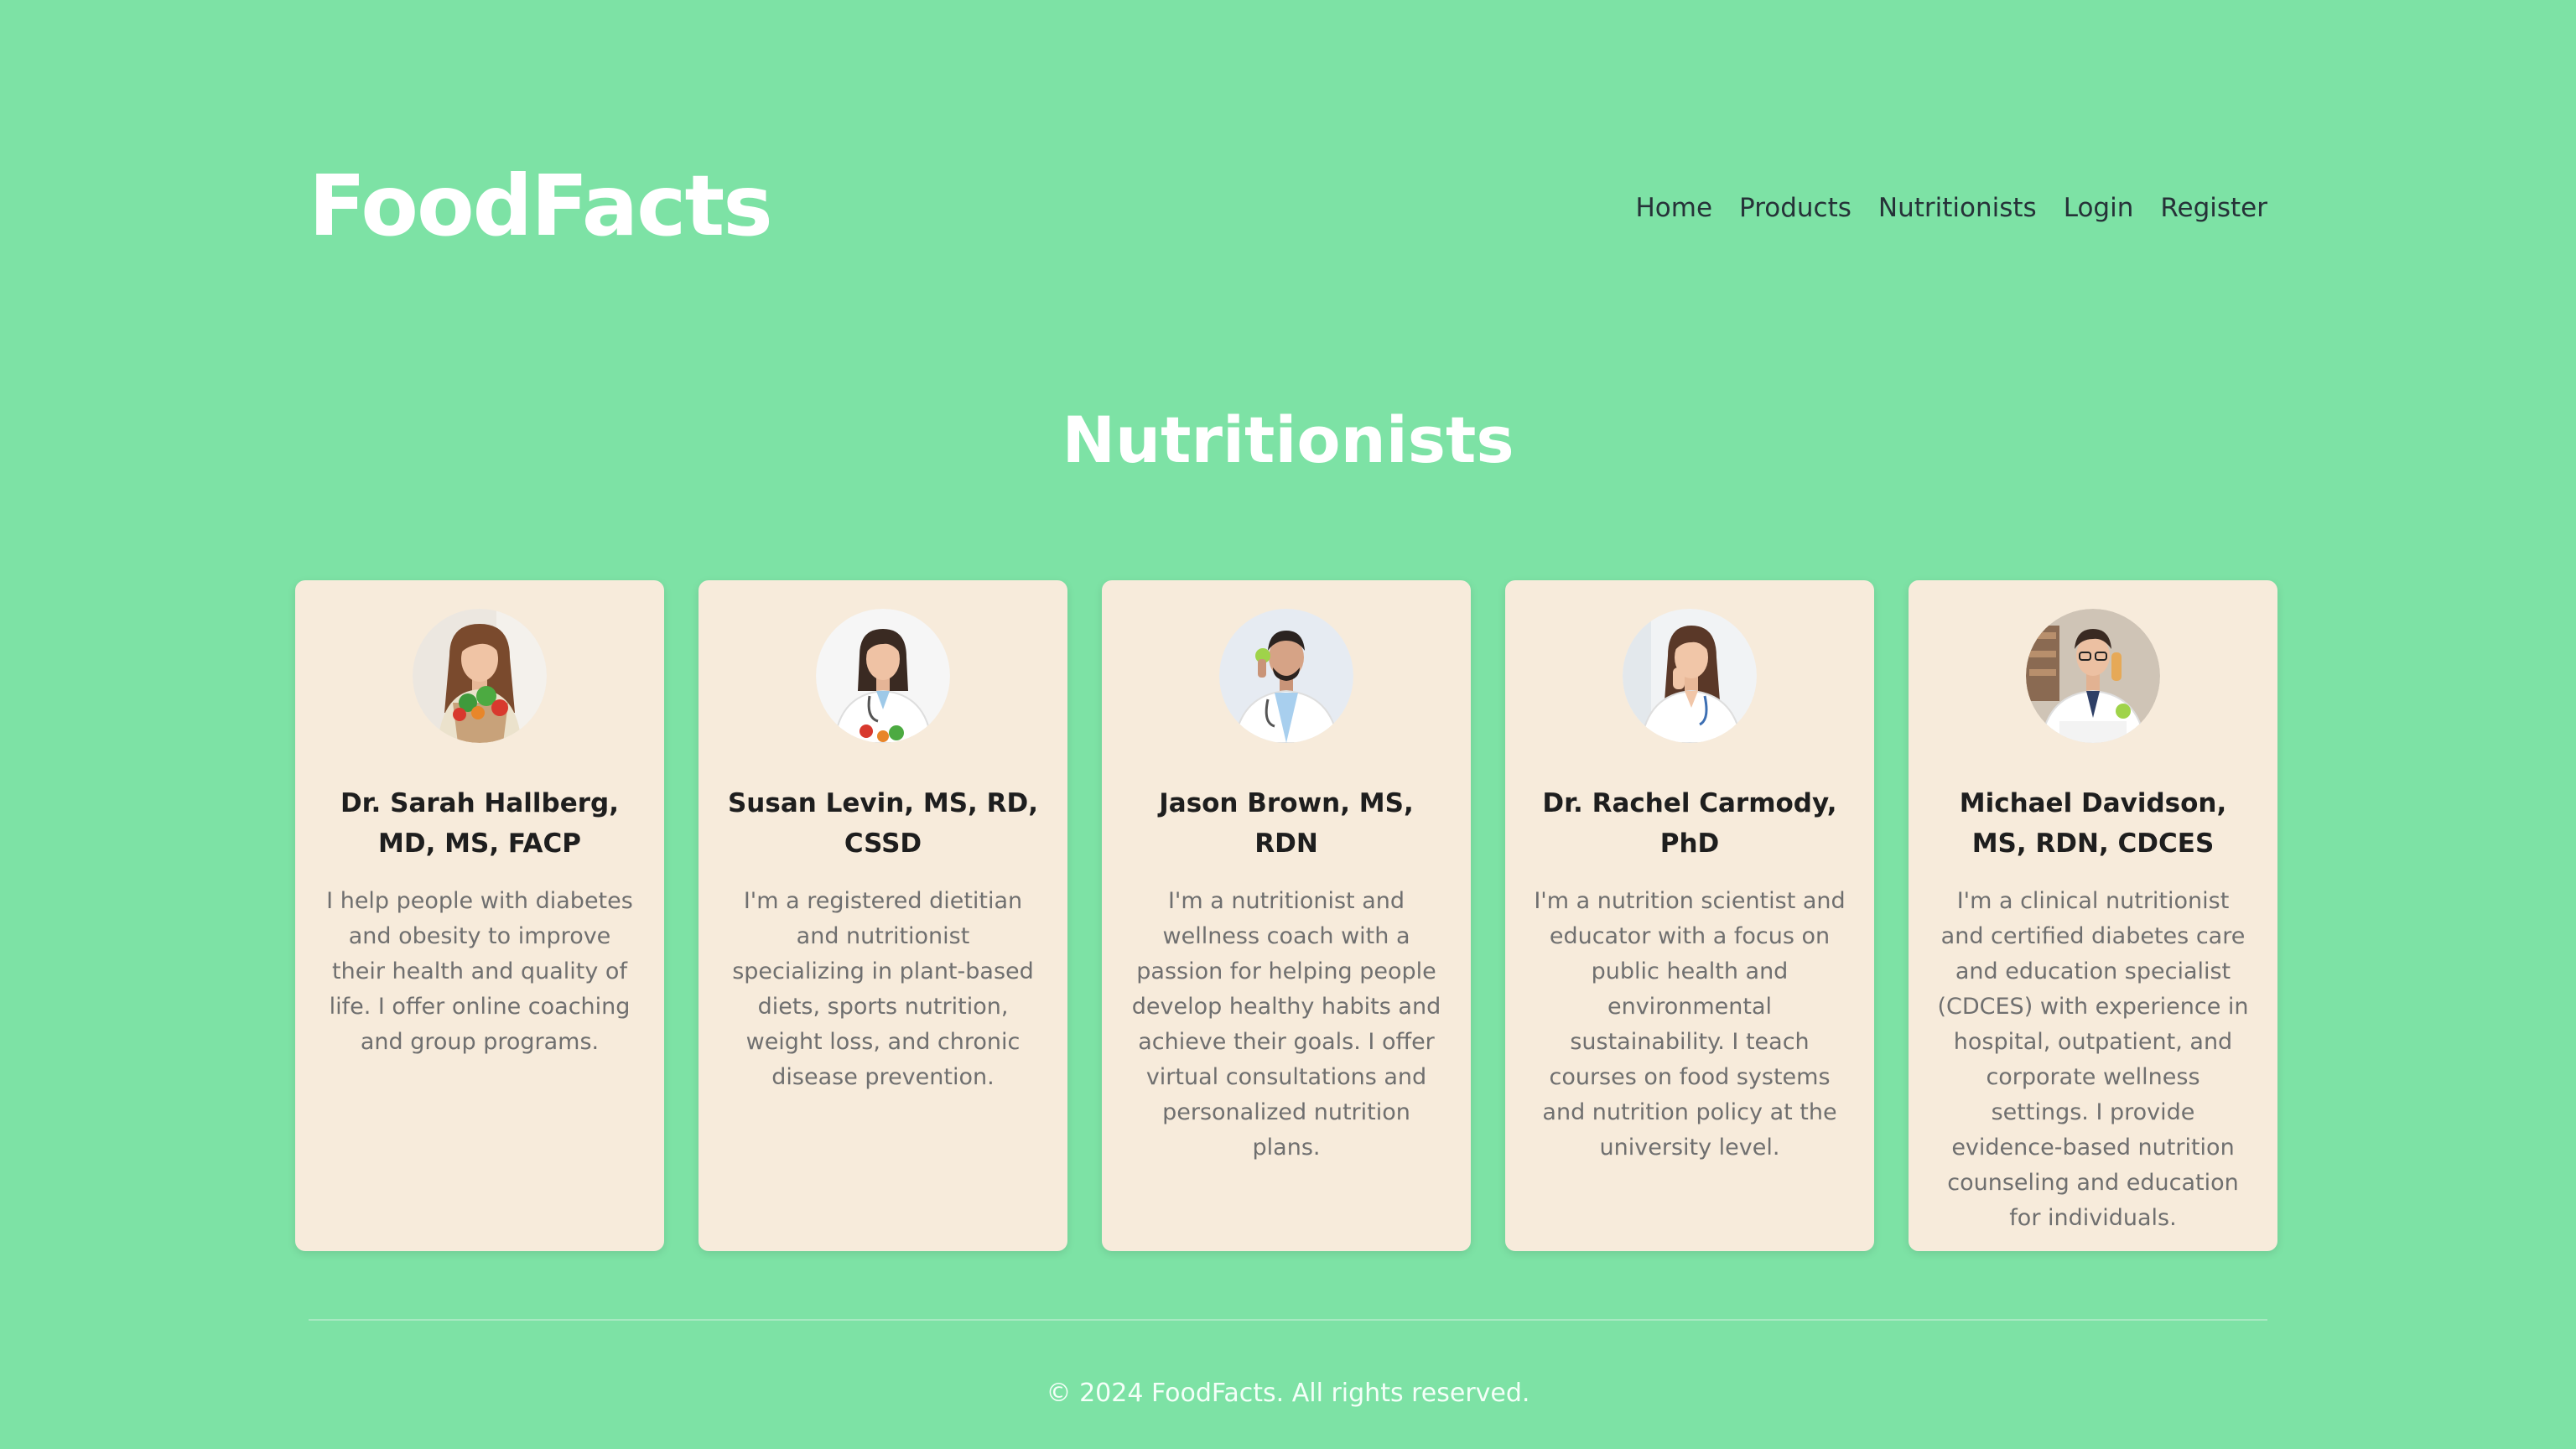 This screenshot has width=2576, height=1449. Describe the element at coordinates (2213, 208) in the screenshot. I see `nav-register: Register` at that location.